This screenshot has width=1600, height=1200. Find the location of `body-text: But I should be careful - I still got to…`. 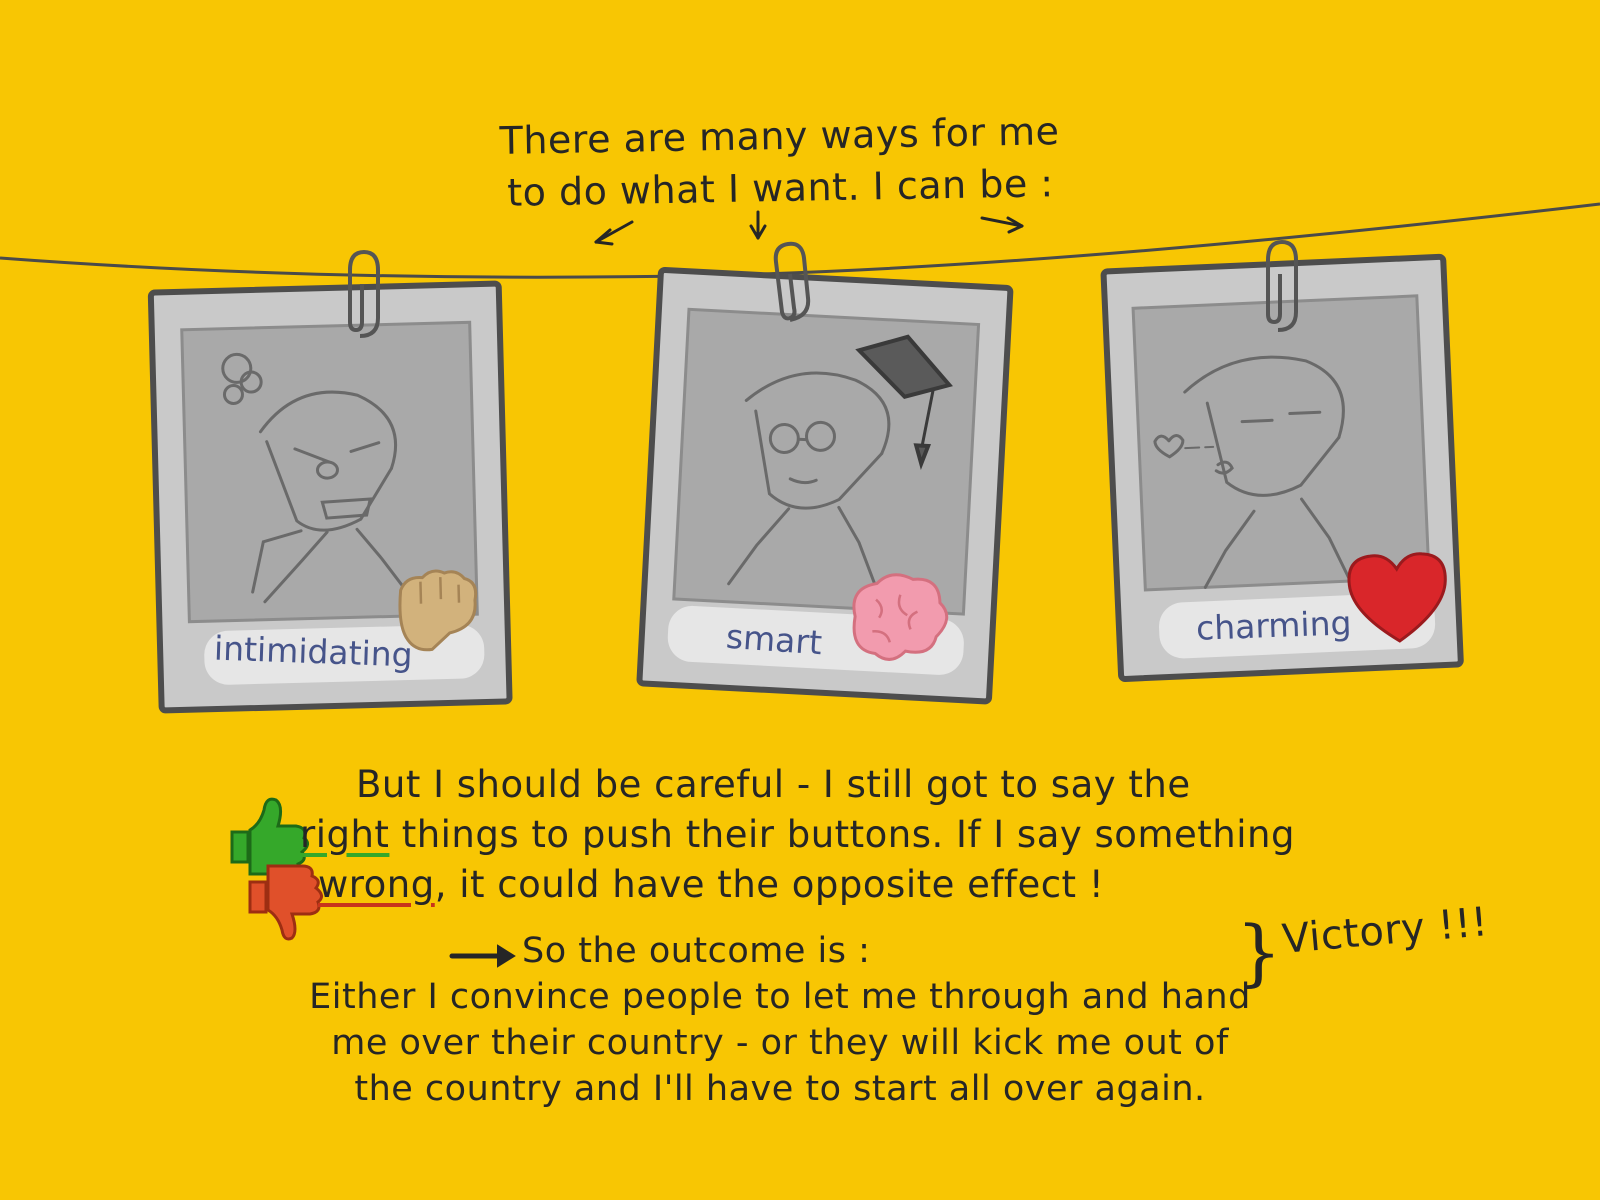

body-text: But I should be careful - I still got to… is located at coordinates (850, 835).